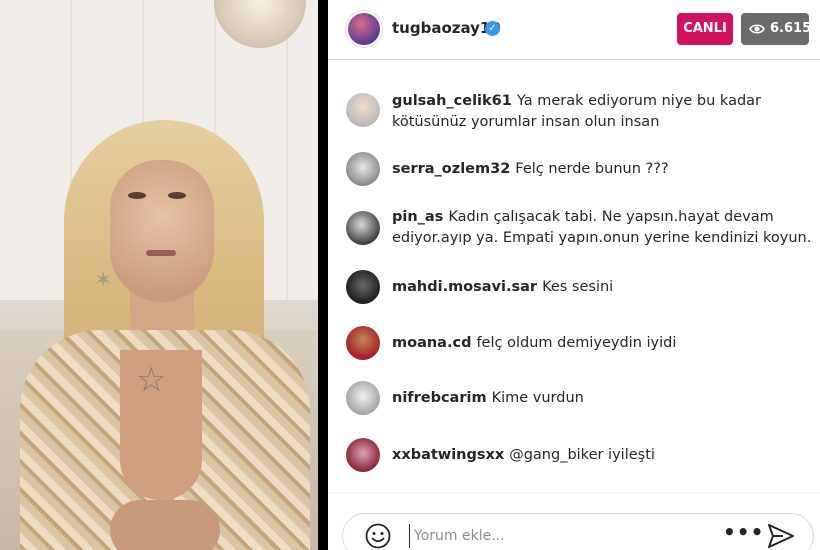 The image size is (820, 550). I want to click on star-earring-icon: ✶, so click(103, 280).